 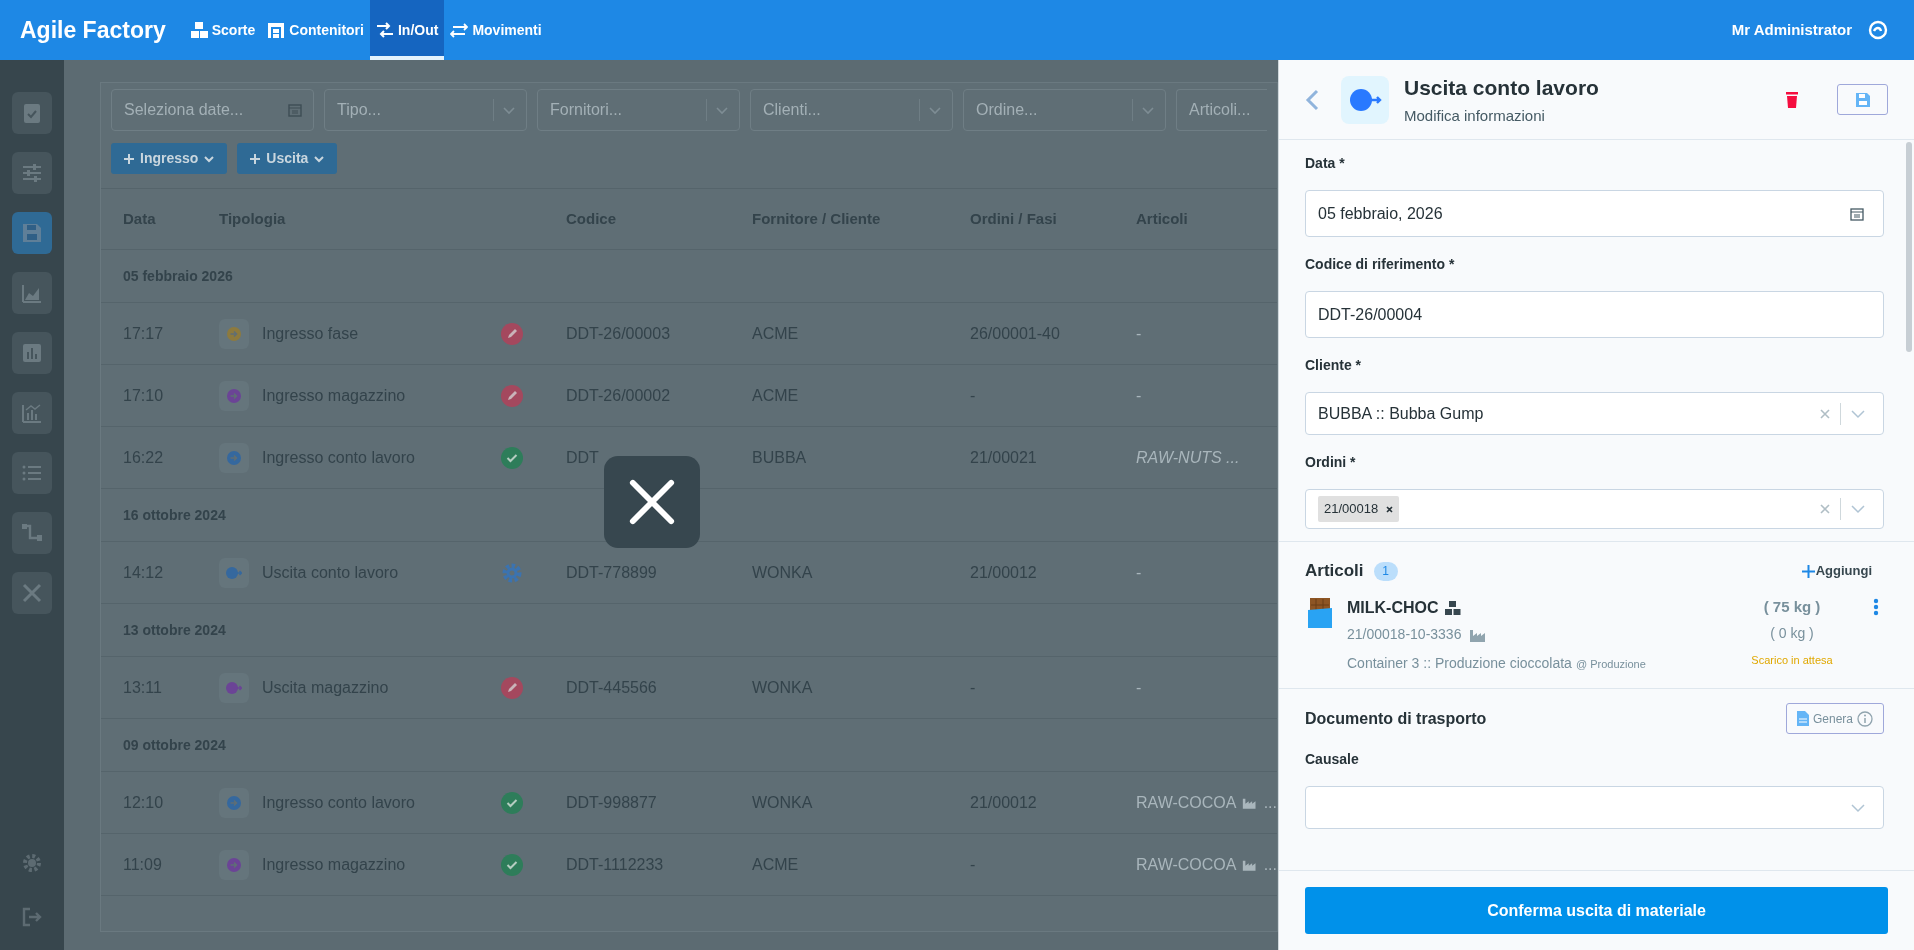 I want to click on remove-icon, so click(x=1390, y=509).